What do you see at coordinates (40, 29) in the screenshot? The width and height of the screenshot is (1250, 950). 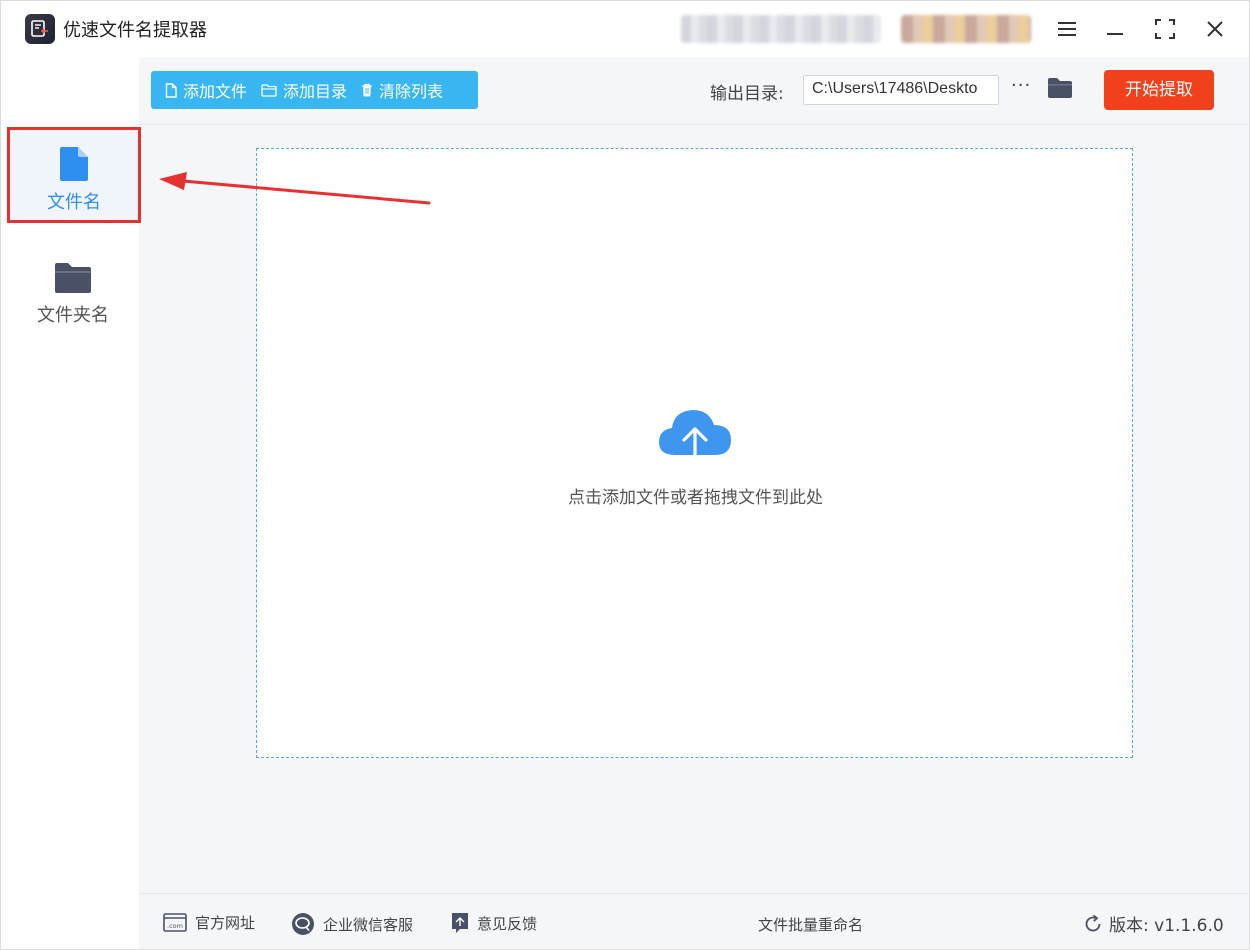 I see `app-logo-icon` at bounding box center [40, 29].